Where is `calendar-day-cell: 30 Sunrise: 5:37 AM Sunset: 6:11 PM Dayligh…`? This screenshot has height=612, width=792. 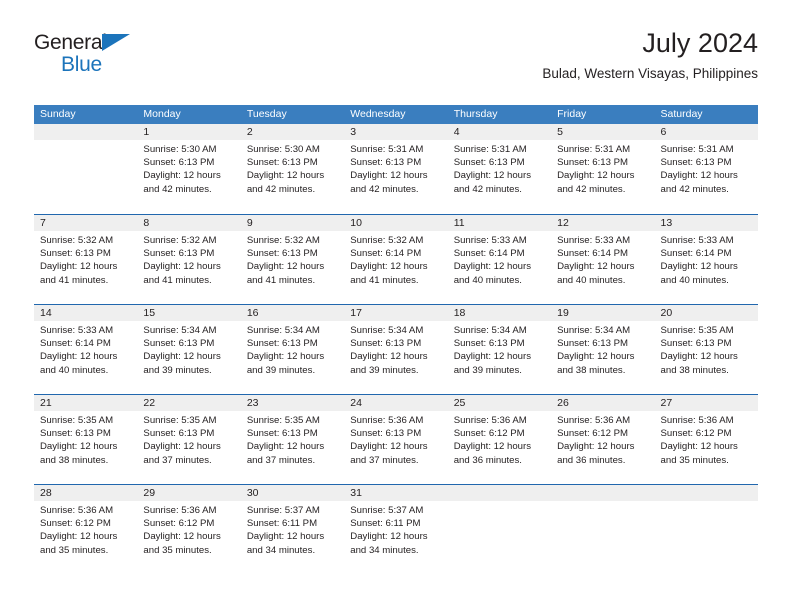 calendar-day-cell: 30 Sunrise: 5:37 AM Sunset: 6:11 PM Dayligh… is located at coordinates (292, 529).